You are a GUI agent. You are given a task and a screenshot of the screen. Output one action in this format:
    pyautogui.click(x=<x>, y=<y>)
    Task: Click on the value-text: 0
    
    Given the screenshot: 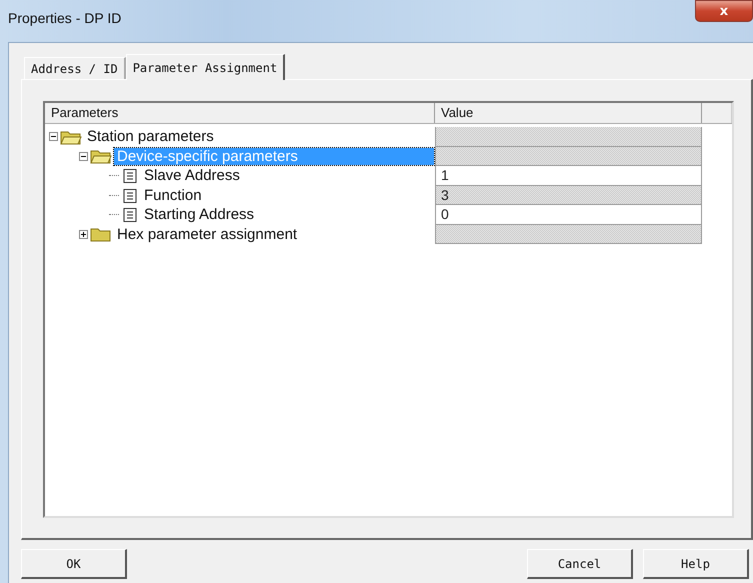 What is the action you would take?
    pyautogui.click(x=445, y=214)
    